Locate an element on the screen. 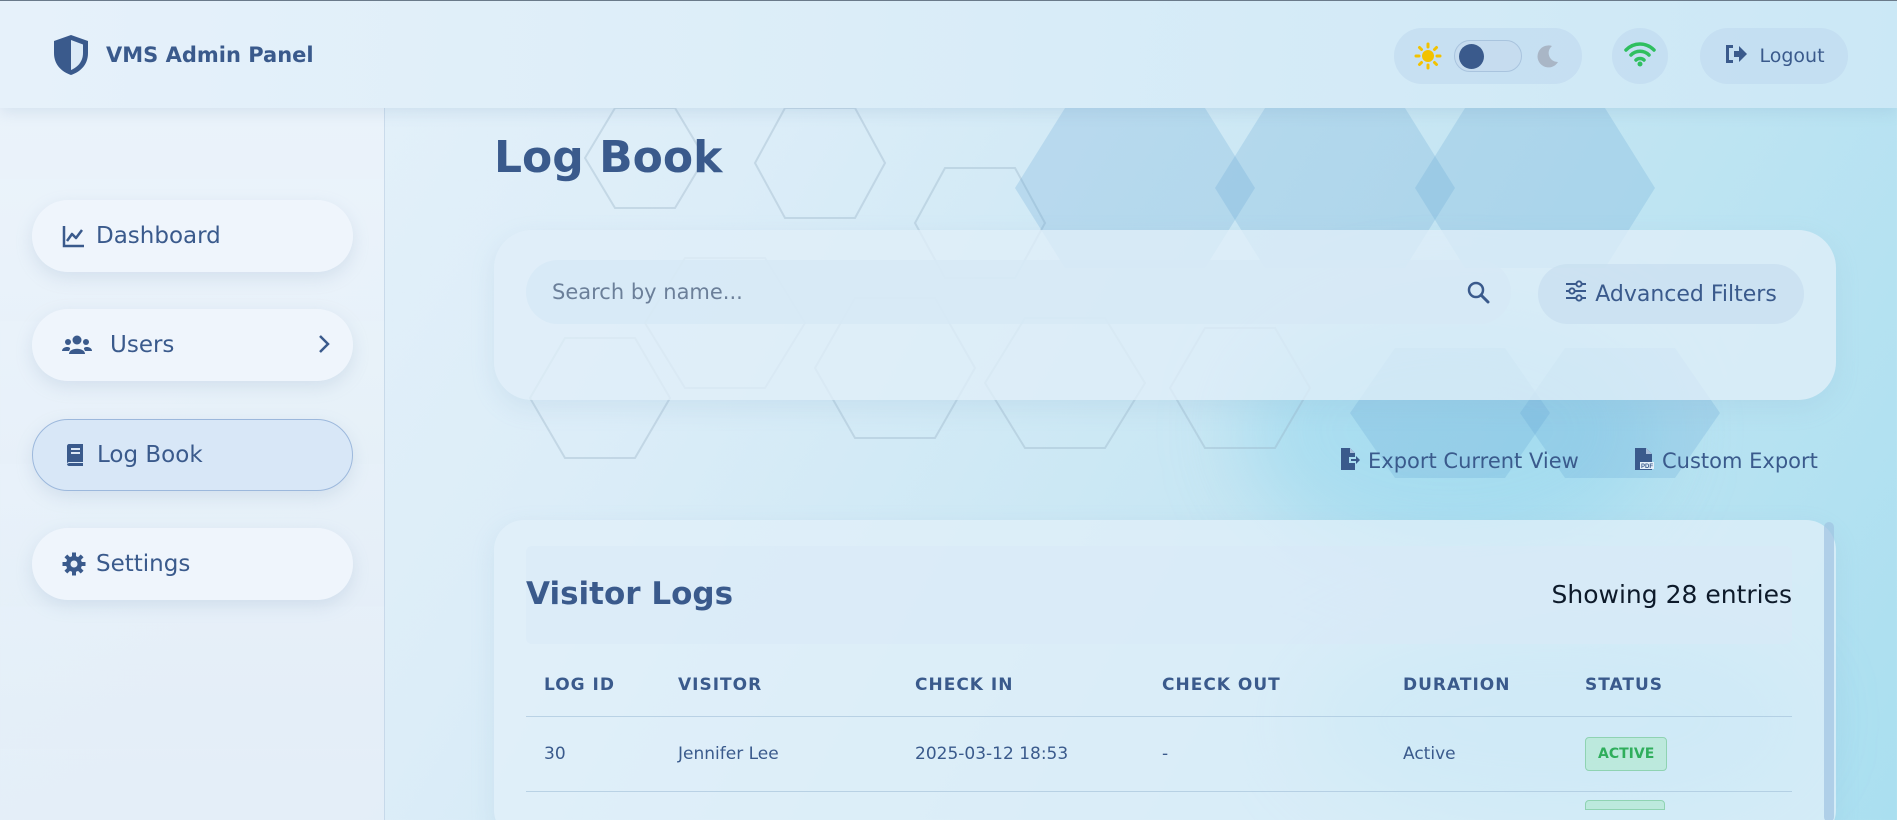 The width and height of the screenshot is (1897, 820). file-pdf-icon: PDF is located at coordinates (1644, 461).